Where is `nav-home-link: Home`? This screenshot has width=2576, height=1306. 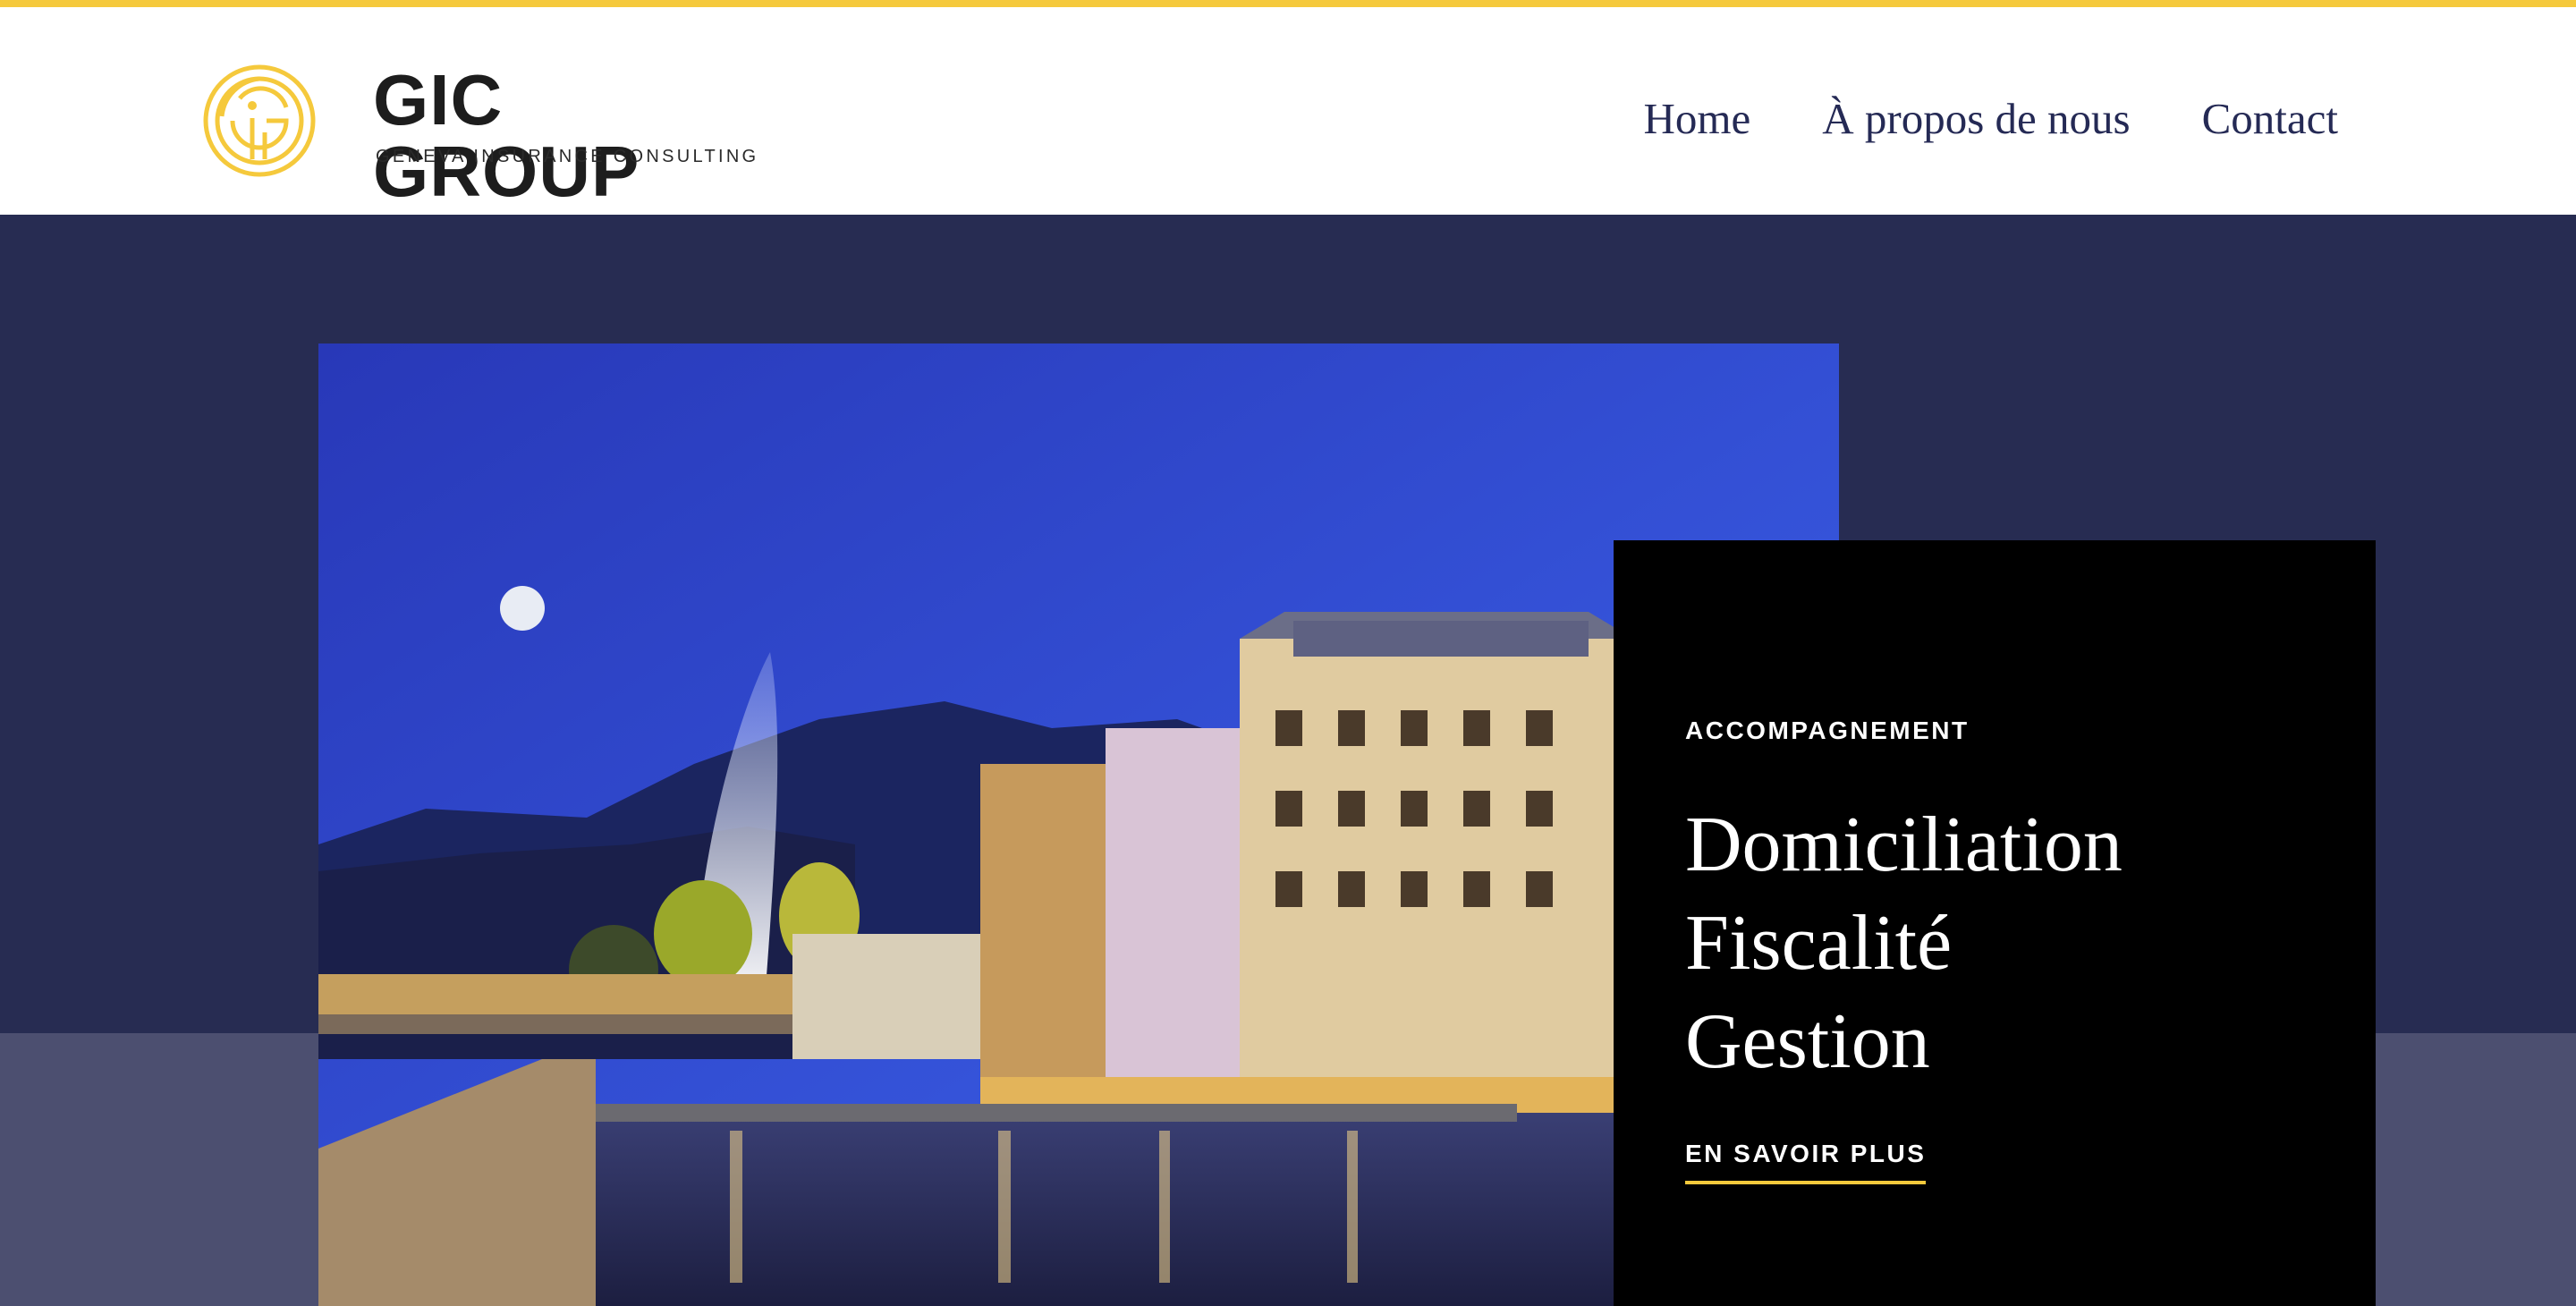
nav-home-link: Home is located at coordinates (1696, 119).